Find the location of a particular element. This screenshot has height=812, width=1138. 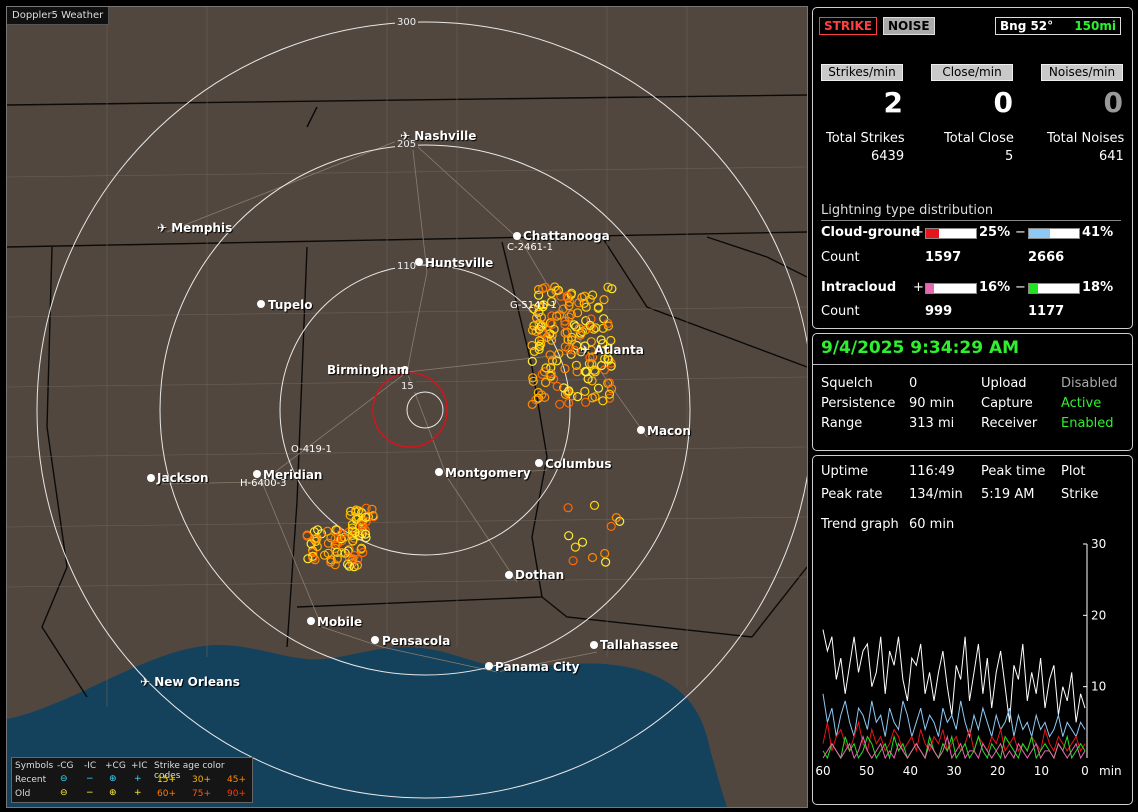

strike-markers is located at coordinates (463, 427).